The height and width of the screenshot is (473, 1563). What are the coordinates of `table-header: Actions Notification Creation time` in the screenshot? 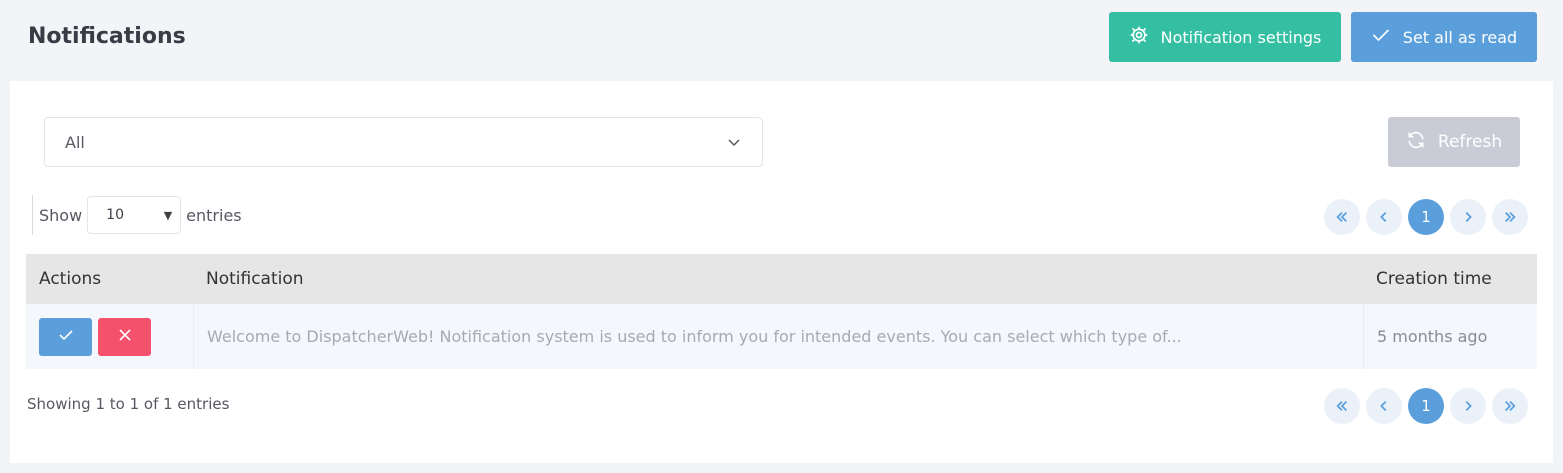 It's located at (781, 279).